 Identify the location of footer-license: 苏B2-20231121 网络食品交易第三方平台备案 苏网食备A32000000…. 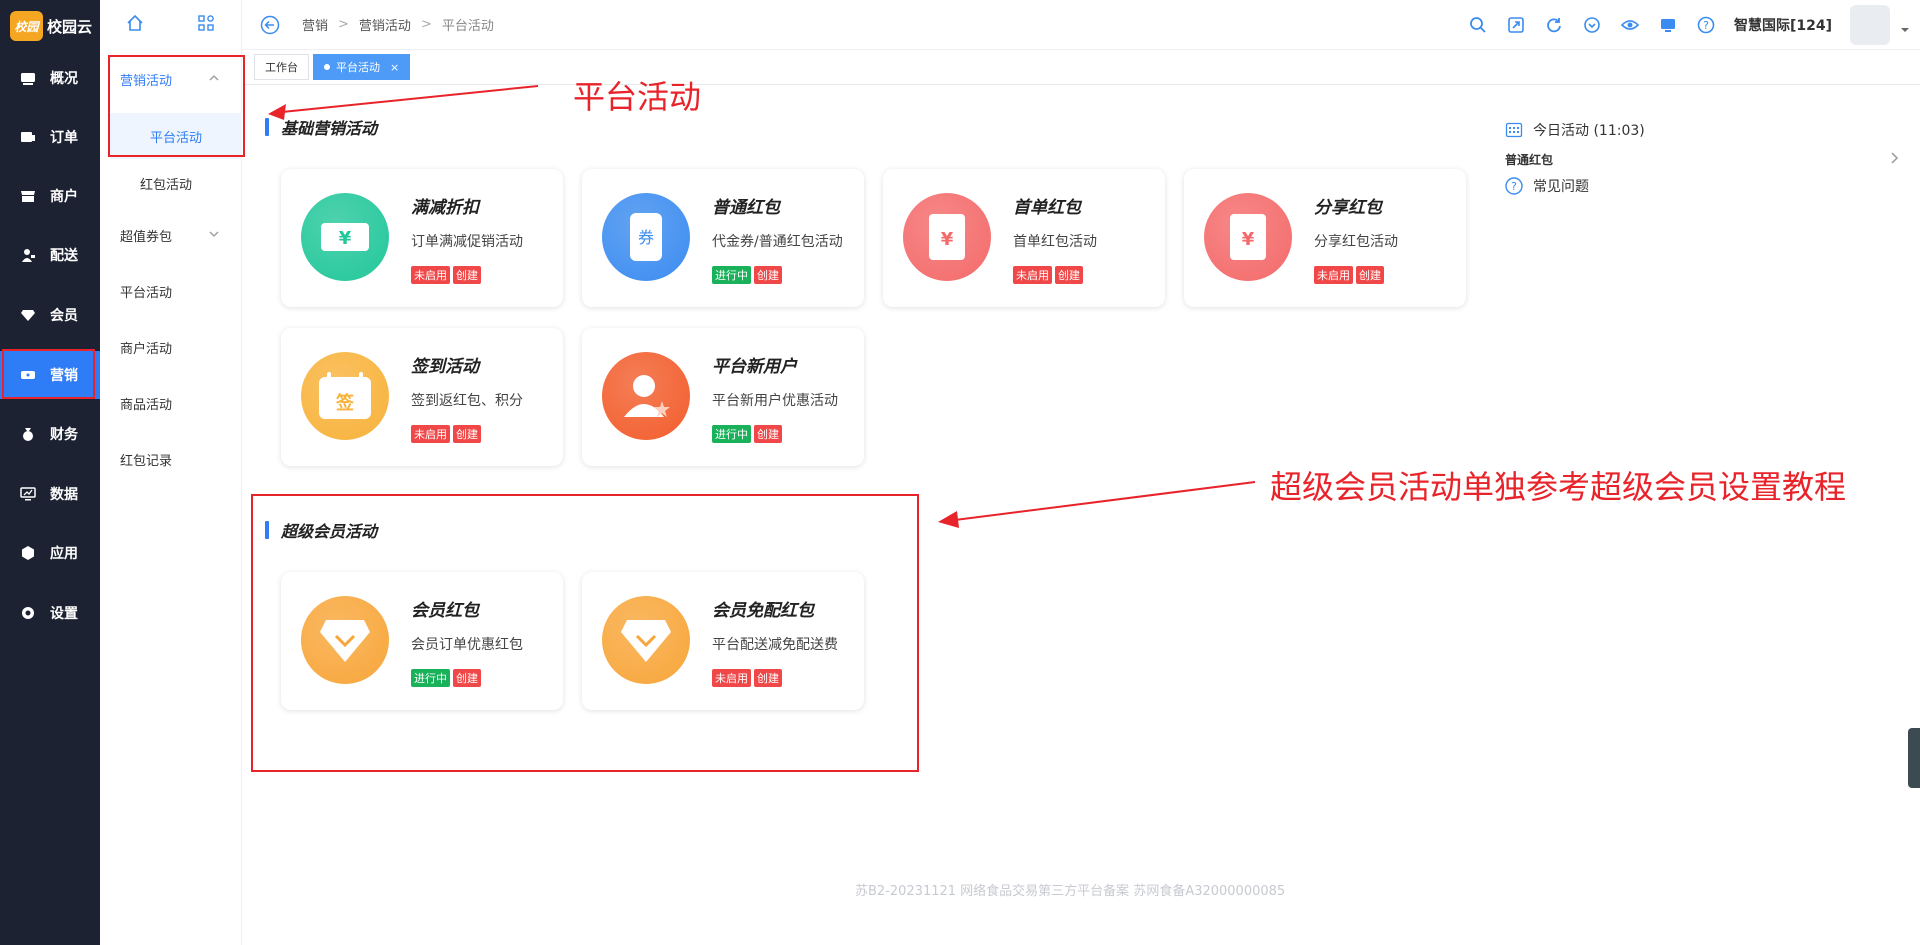
(1070, 891).